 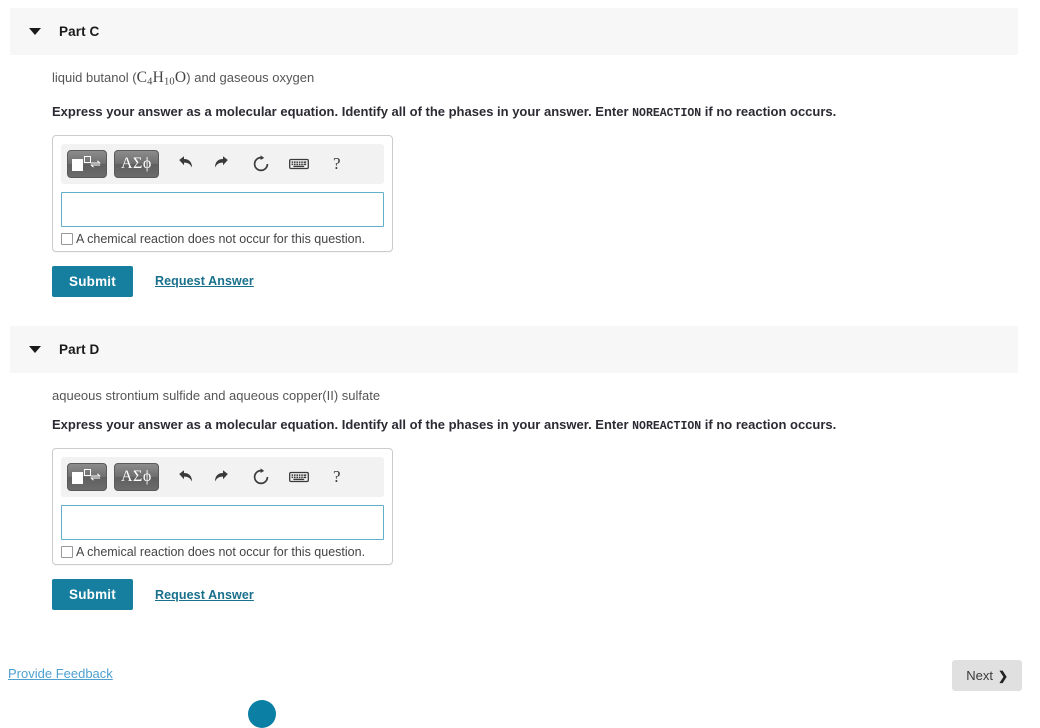 What do you see at coordinates (161, 78) in the screenshot?
I see `chemical-formula: C4H10O` at bounding box center [161, 78].